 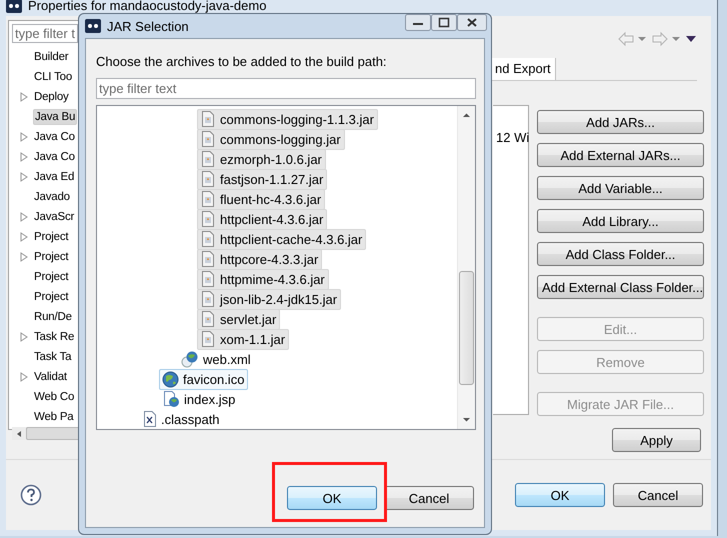 I want to click on dialog-title: JAR Selection, so click(x=148, y=26).